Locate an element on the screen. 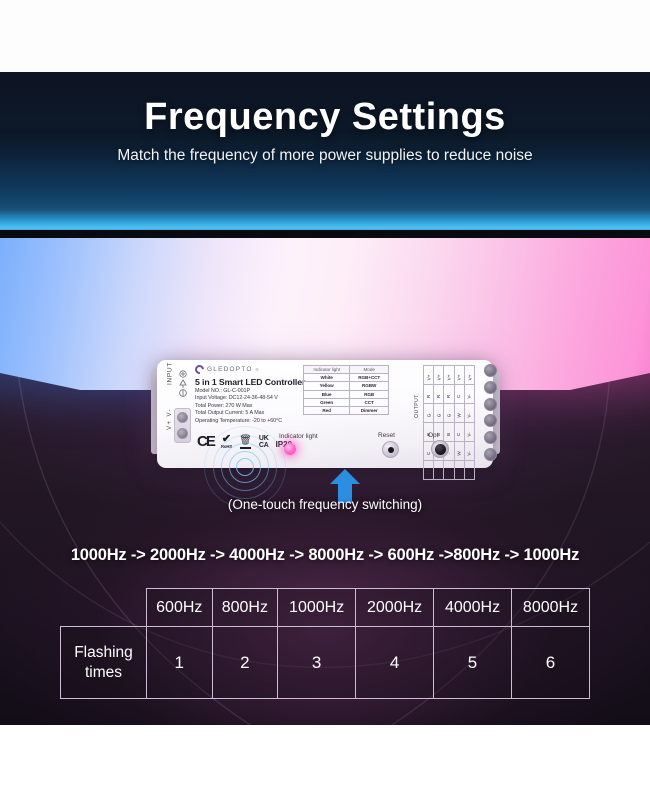  frequency-header: 2000Hz is located at coordinates (395, 607).